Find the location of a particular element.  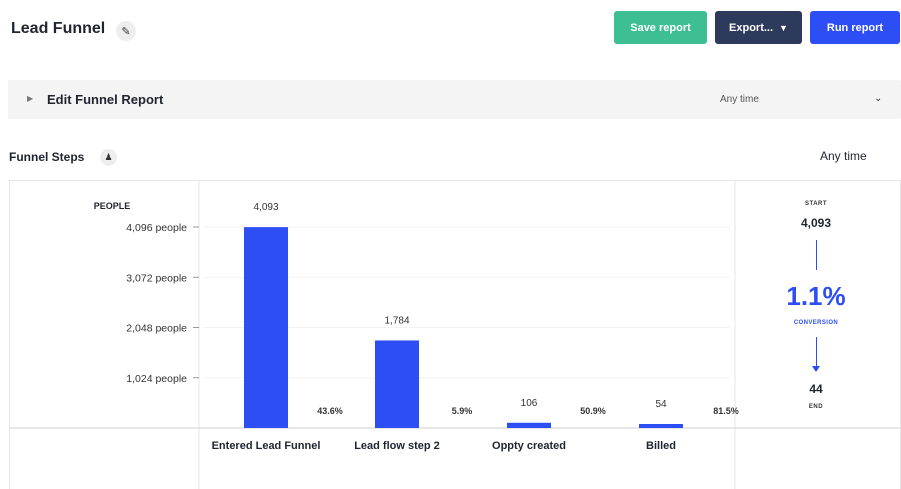

y-tick-label: 3,072 people is located at coordinates (156, 278).